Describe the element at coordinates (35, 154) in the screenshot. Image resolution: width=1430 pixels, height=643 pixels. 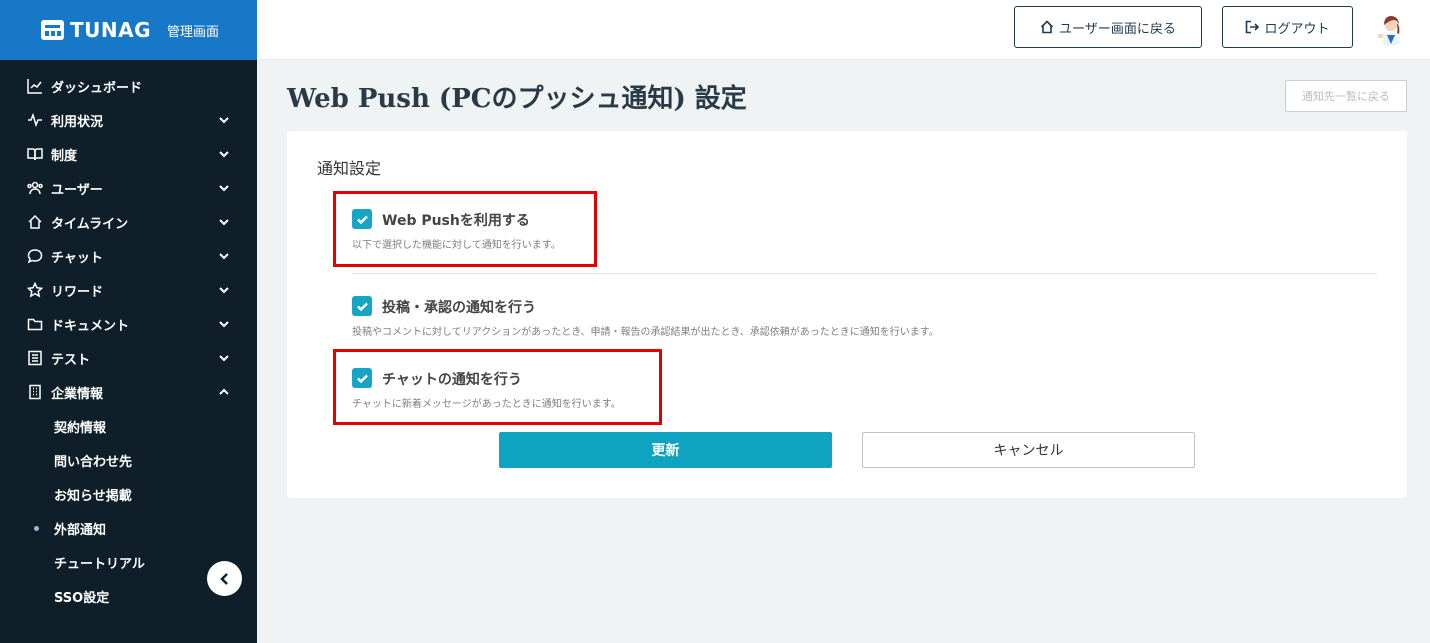
I see `book-icon` at that location.